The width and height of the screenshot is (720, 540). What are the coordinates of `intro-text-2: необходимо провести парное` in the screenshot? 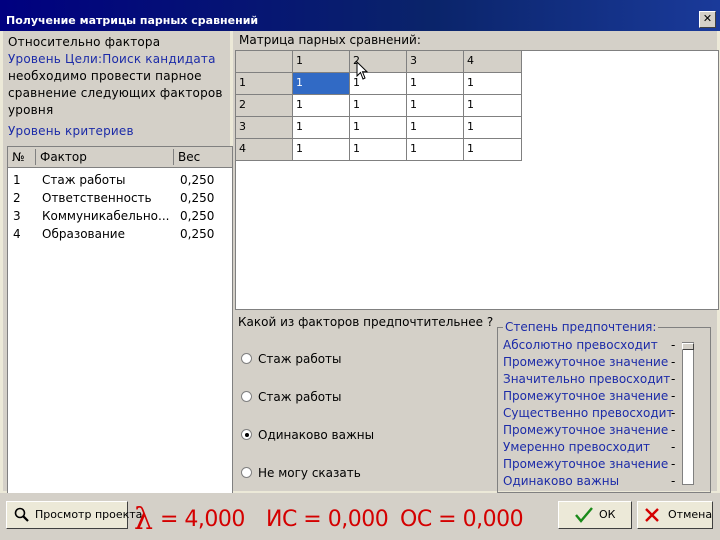 It's located at (105, 76).